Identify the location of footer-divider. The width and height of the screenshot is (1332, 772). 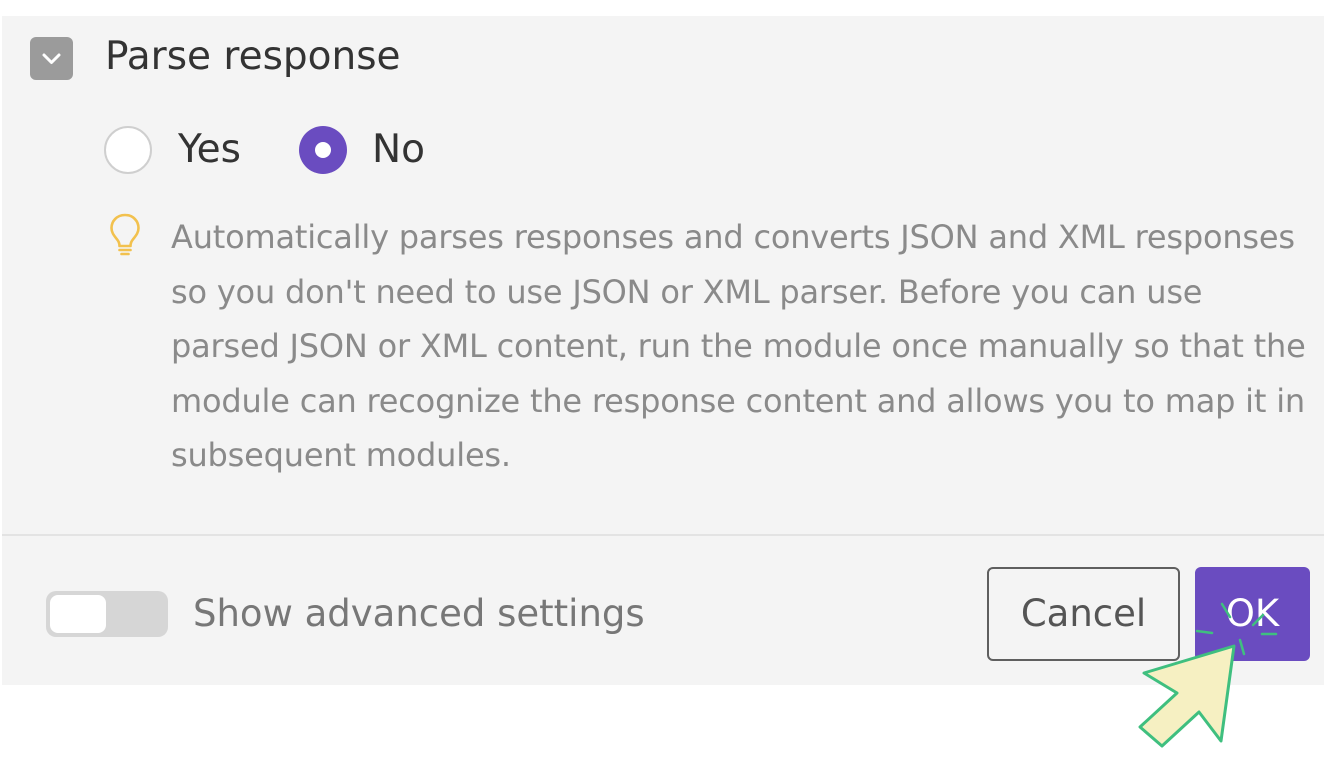
(663, 535).